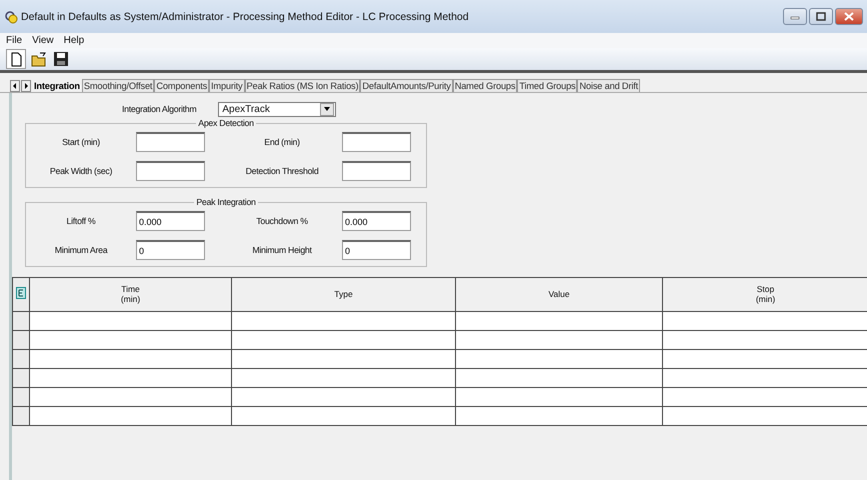  Describe the element at coordinates (118, 85) in the screenshot. I see `tab: Smoothing/Offset` at that location.